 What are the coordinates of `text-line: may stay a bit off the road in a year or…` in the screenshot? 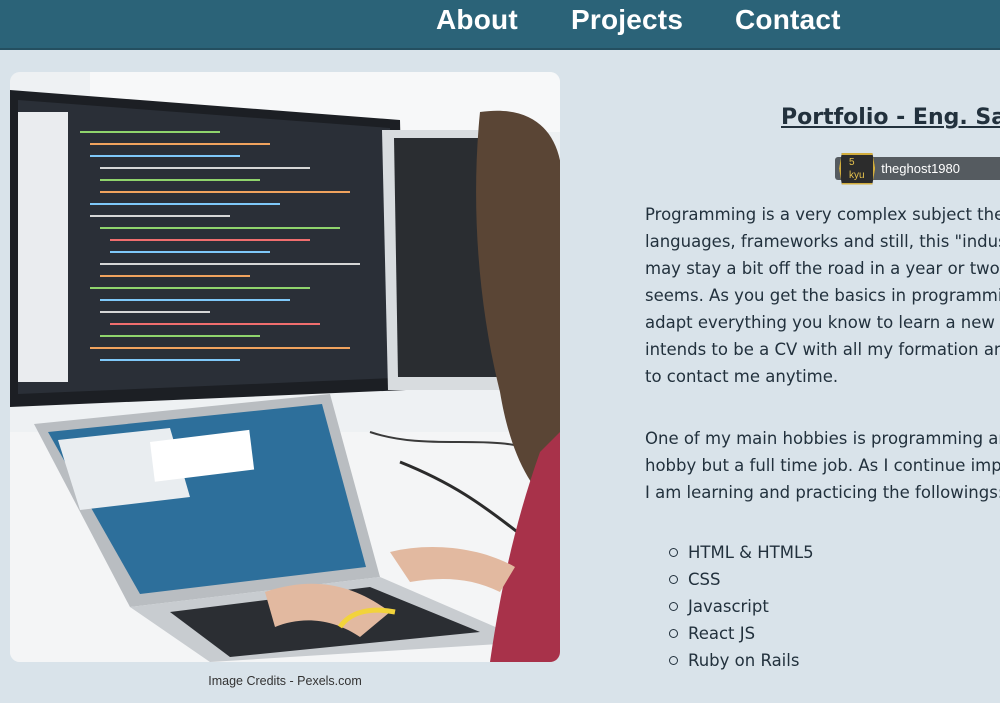 It's located at (822, 268).